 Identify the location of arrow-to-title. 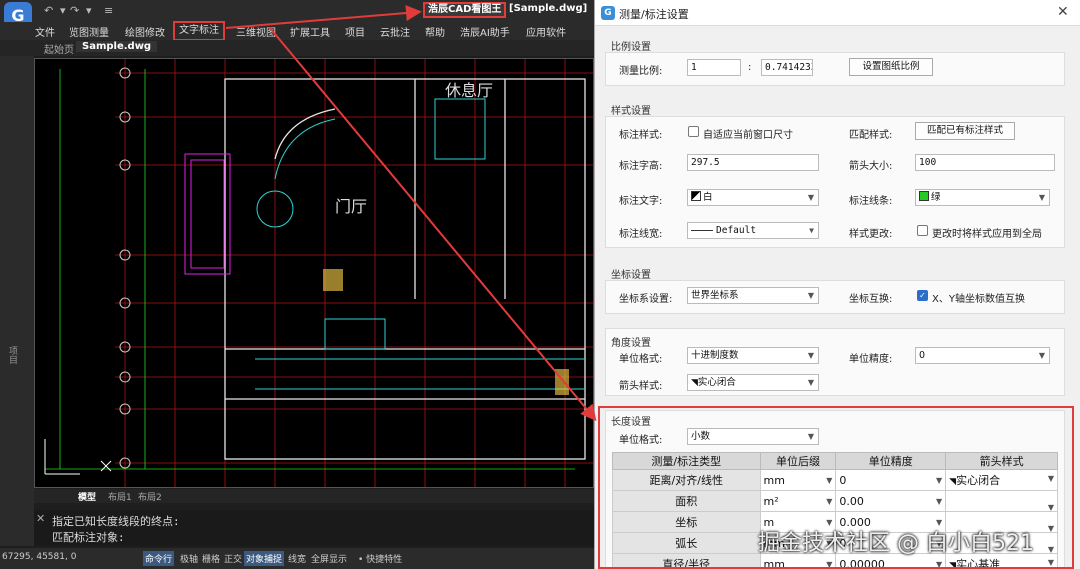
(323, 17).